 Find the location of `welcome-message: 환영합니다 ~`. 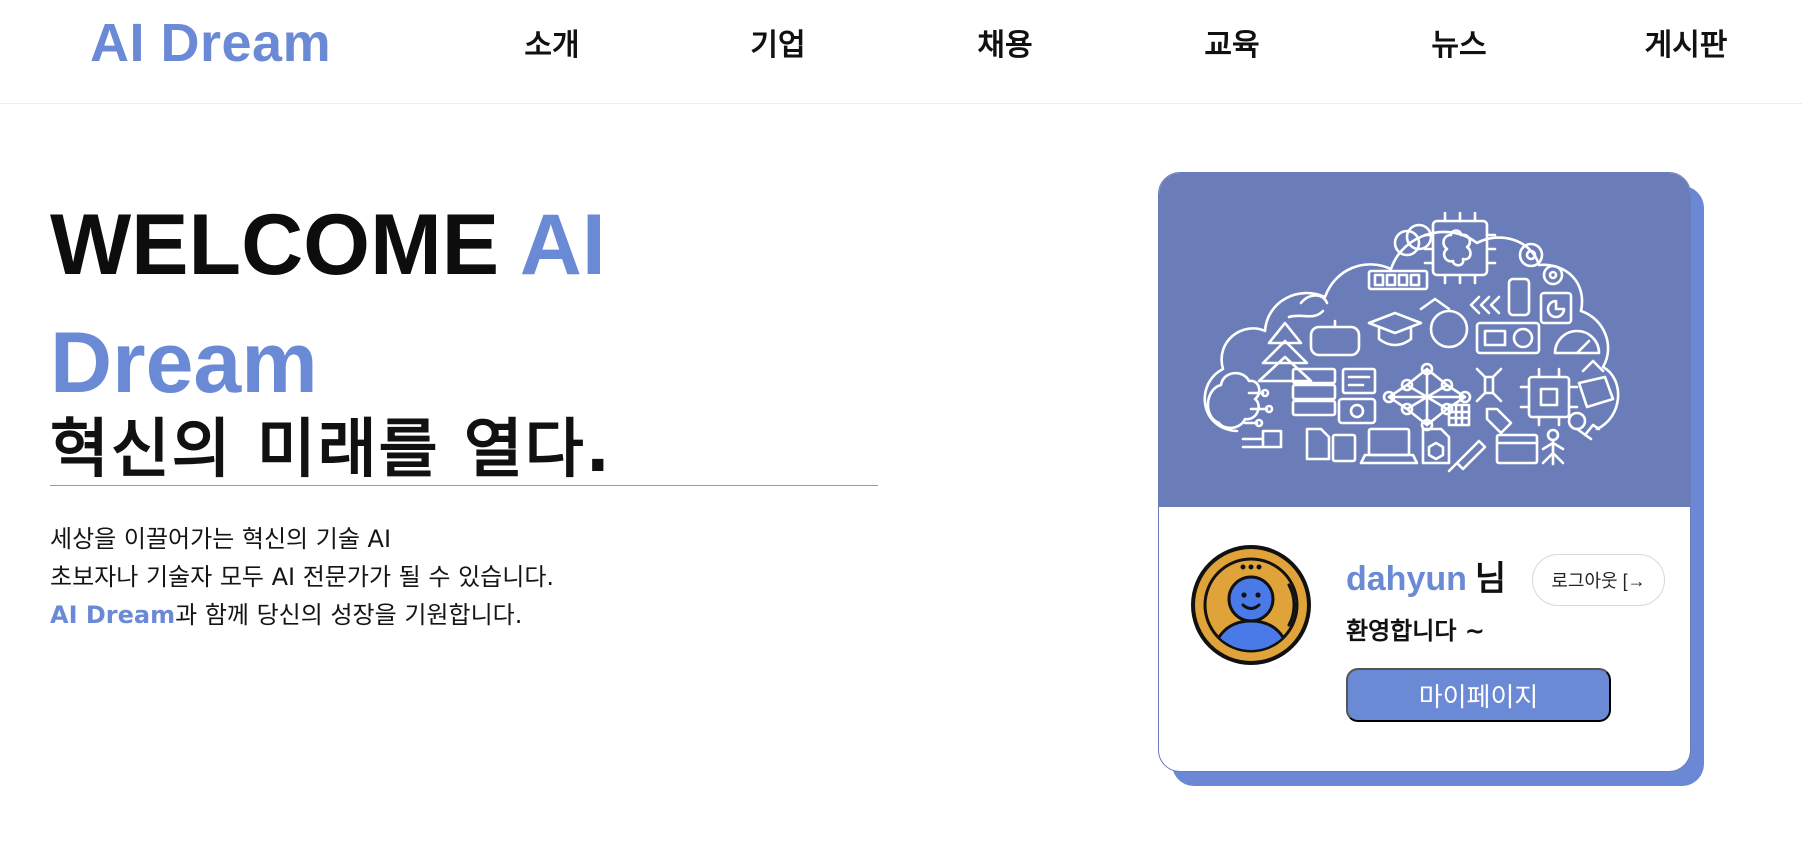

welcome-message: 환영합니다 ~ is located at coordinates (1415, 631).